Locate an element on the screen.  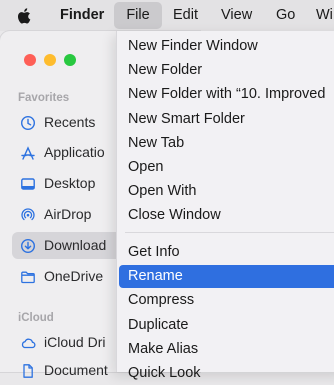
apple-menu is located at coordinates (27, 15).